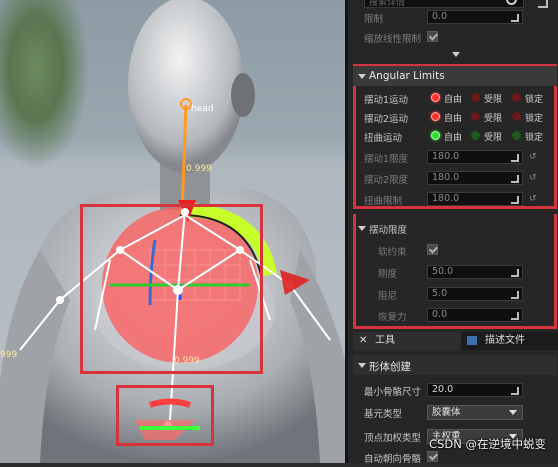 Image resolution: width=558 pixels, height=467 pixels. I want to click on swing1-free-radio, so click(435, 97).